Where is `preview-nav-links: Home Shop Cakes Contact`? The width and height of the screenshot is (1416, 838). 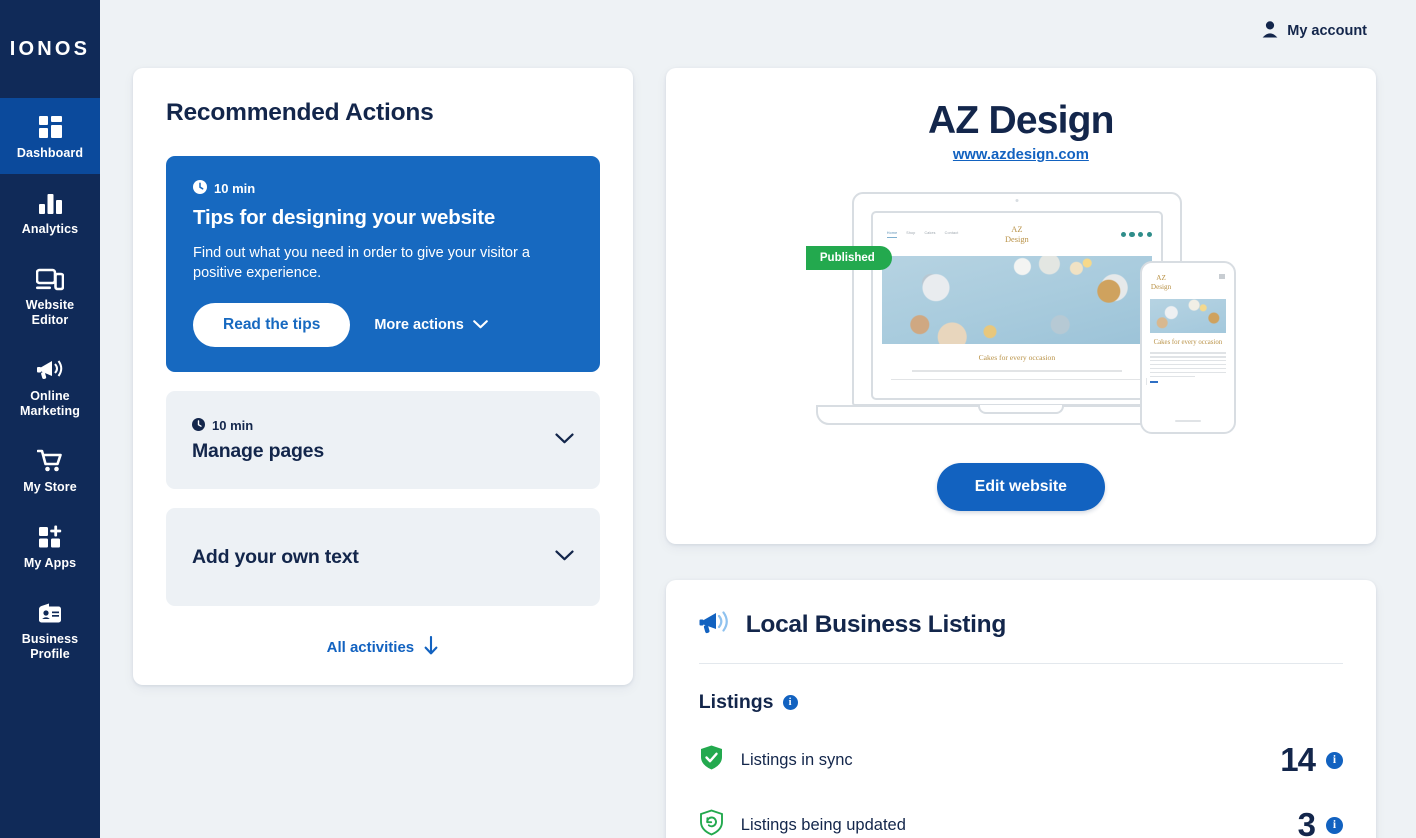
preview-nav-links: Home Shop Cakes Contact is located at coordinates (922, 234).